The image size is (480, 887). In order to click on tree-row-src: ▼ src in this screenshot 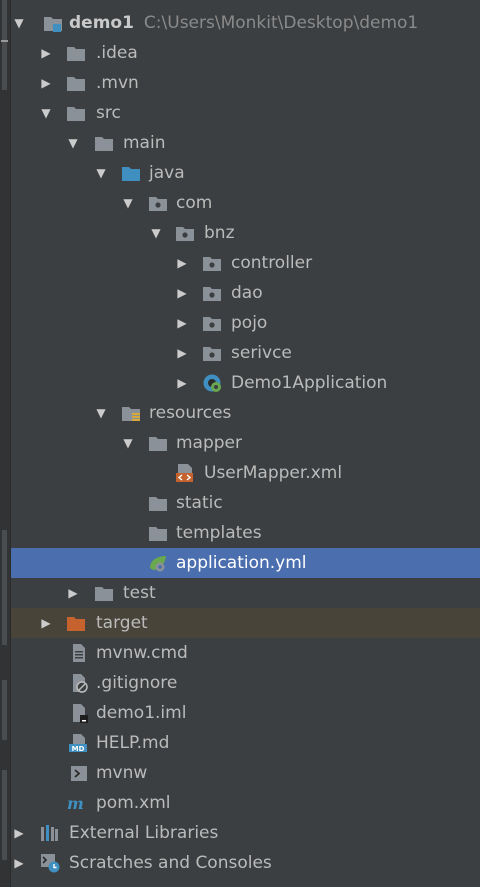, I will do `click(245, 113)`.